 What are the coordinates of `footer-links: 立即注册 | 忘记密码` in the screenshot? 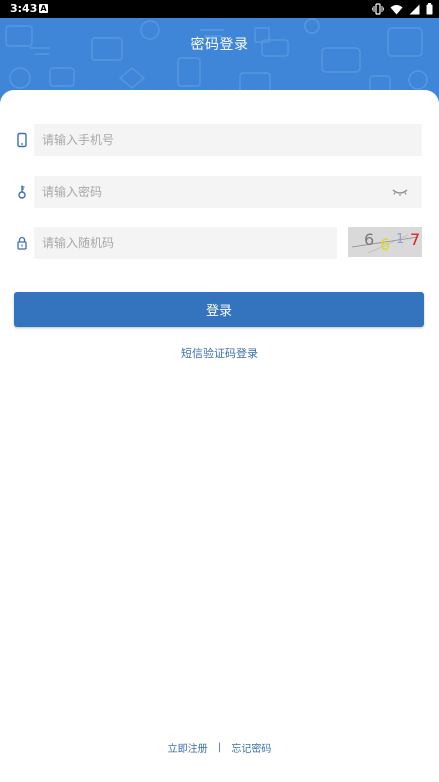 It's located at (219, 747).